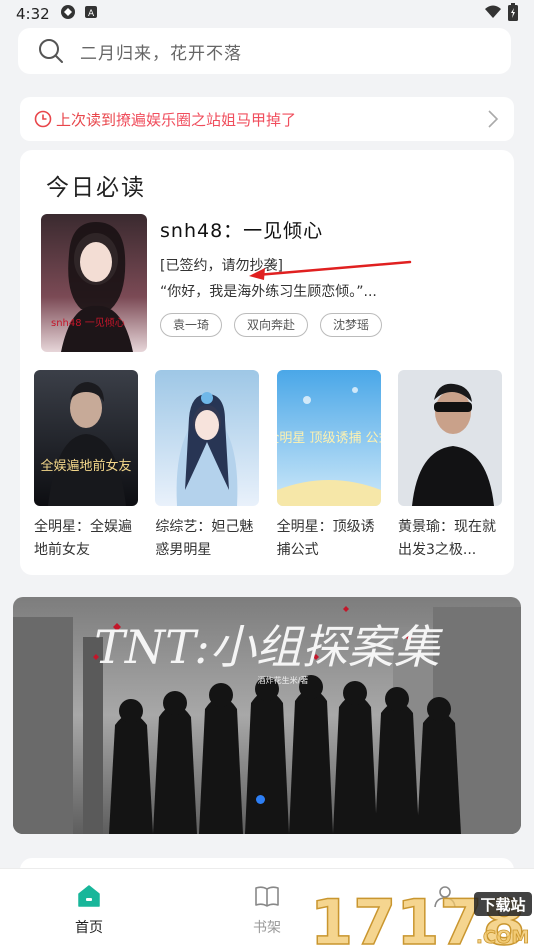  What do you see at coordinates (267, 14) in the screenshot?
I see `status-bar: 4:32 A` at bounding box center [267, 14].